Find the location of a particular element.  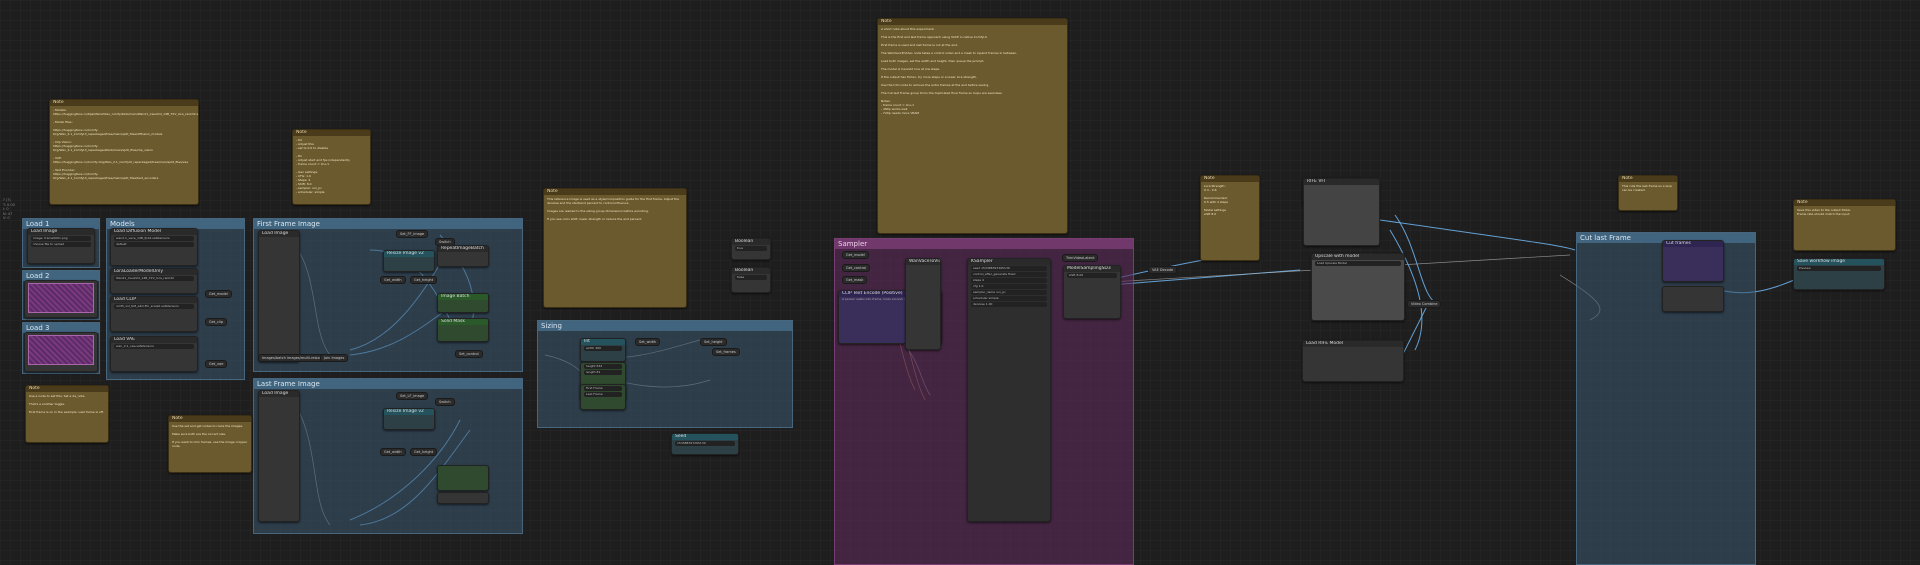

lf-get-height: Get_height is located at coordinates (424, 452).